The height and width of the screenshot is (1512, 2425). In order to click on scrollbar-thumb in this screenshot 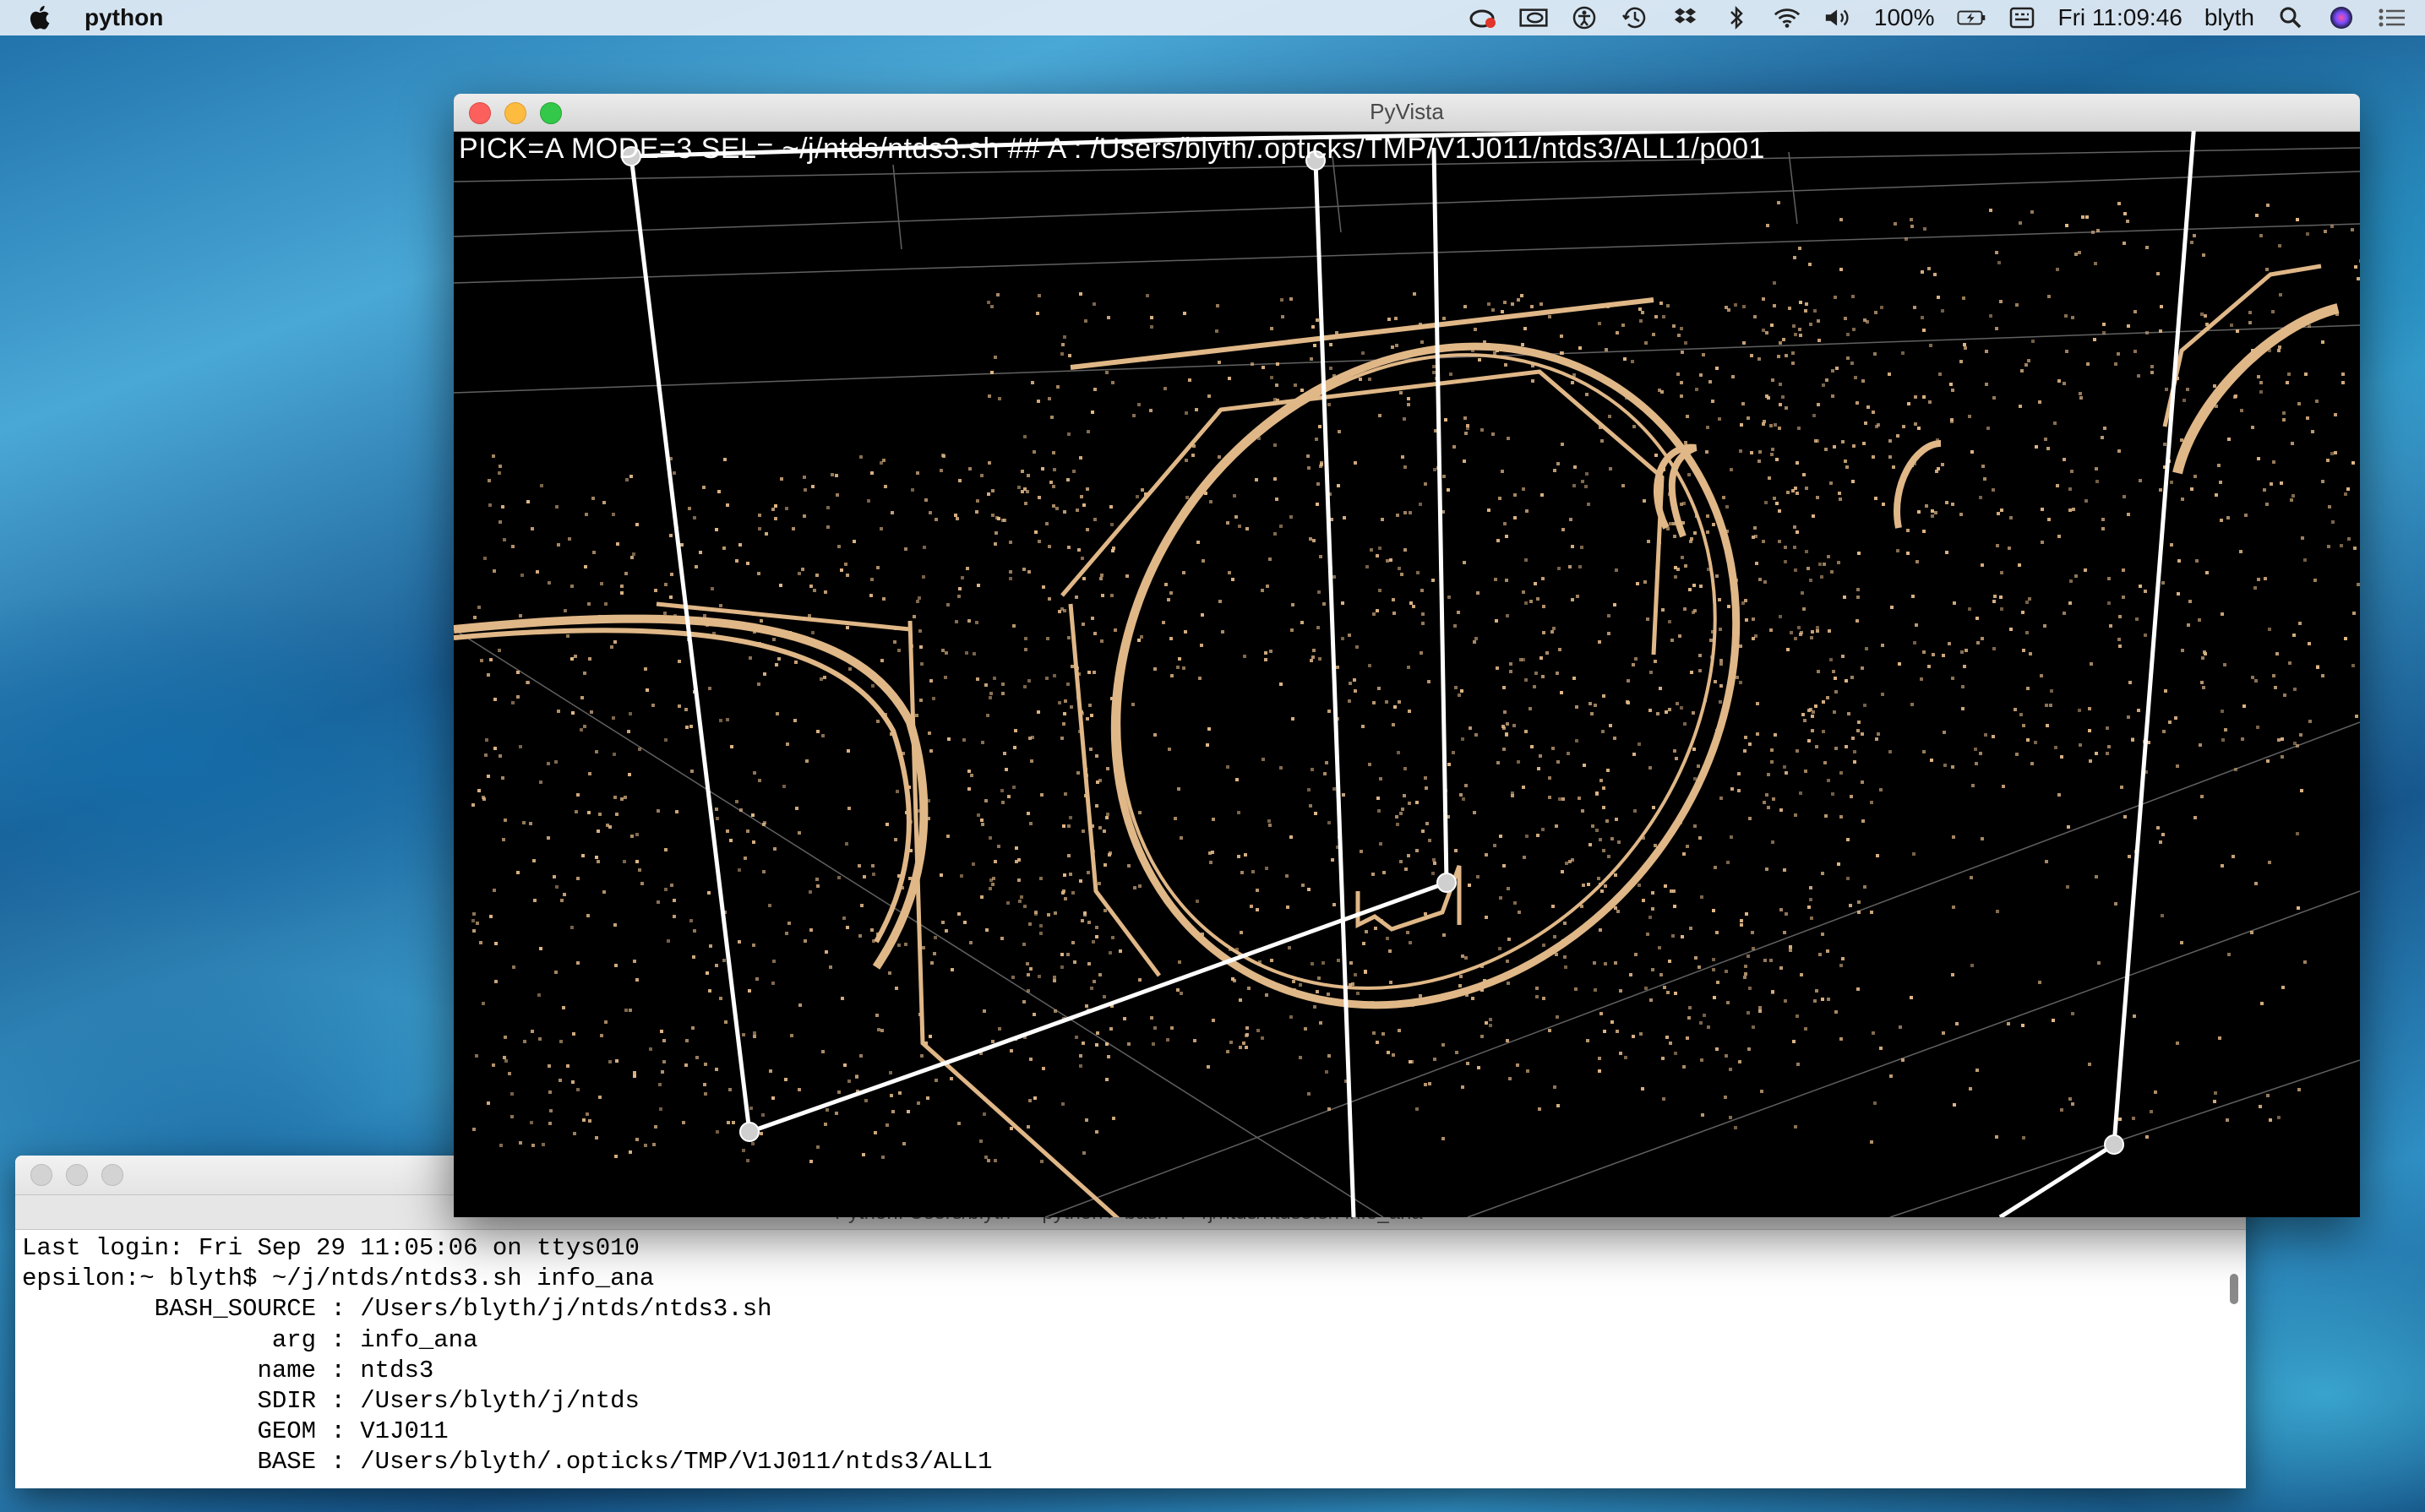, I will do `click(2234, 1289)`.